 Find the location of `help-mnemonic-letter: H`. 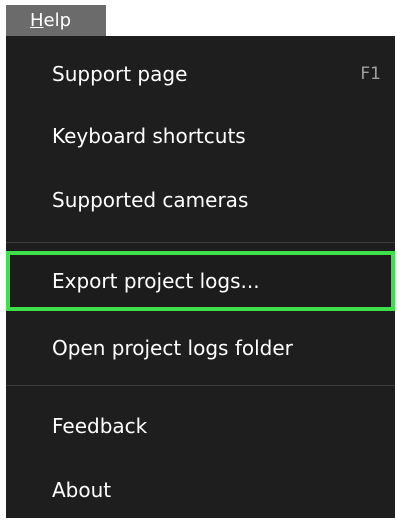

help-mnemonic-letter: H is located at coordinates (37, 20).